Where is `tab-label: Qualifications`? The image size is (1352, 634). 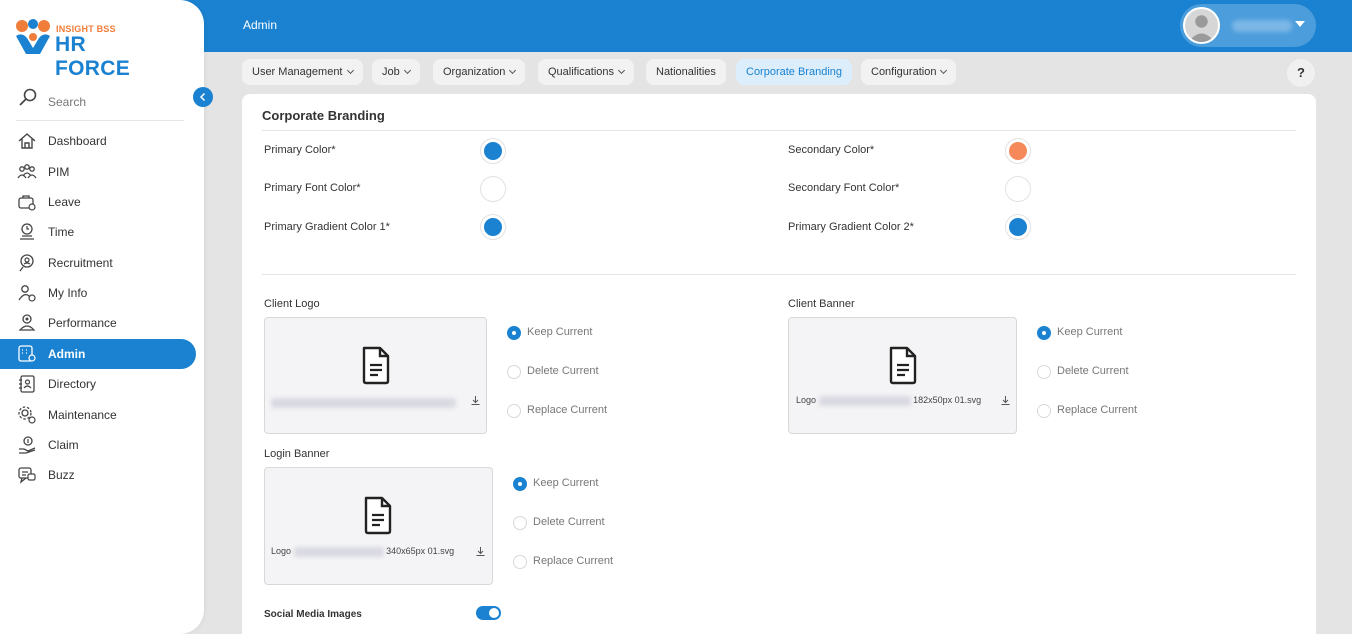 tab-label: Qualifications is located at coordinates (581, 72).